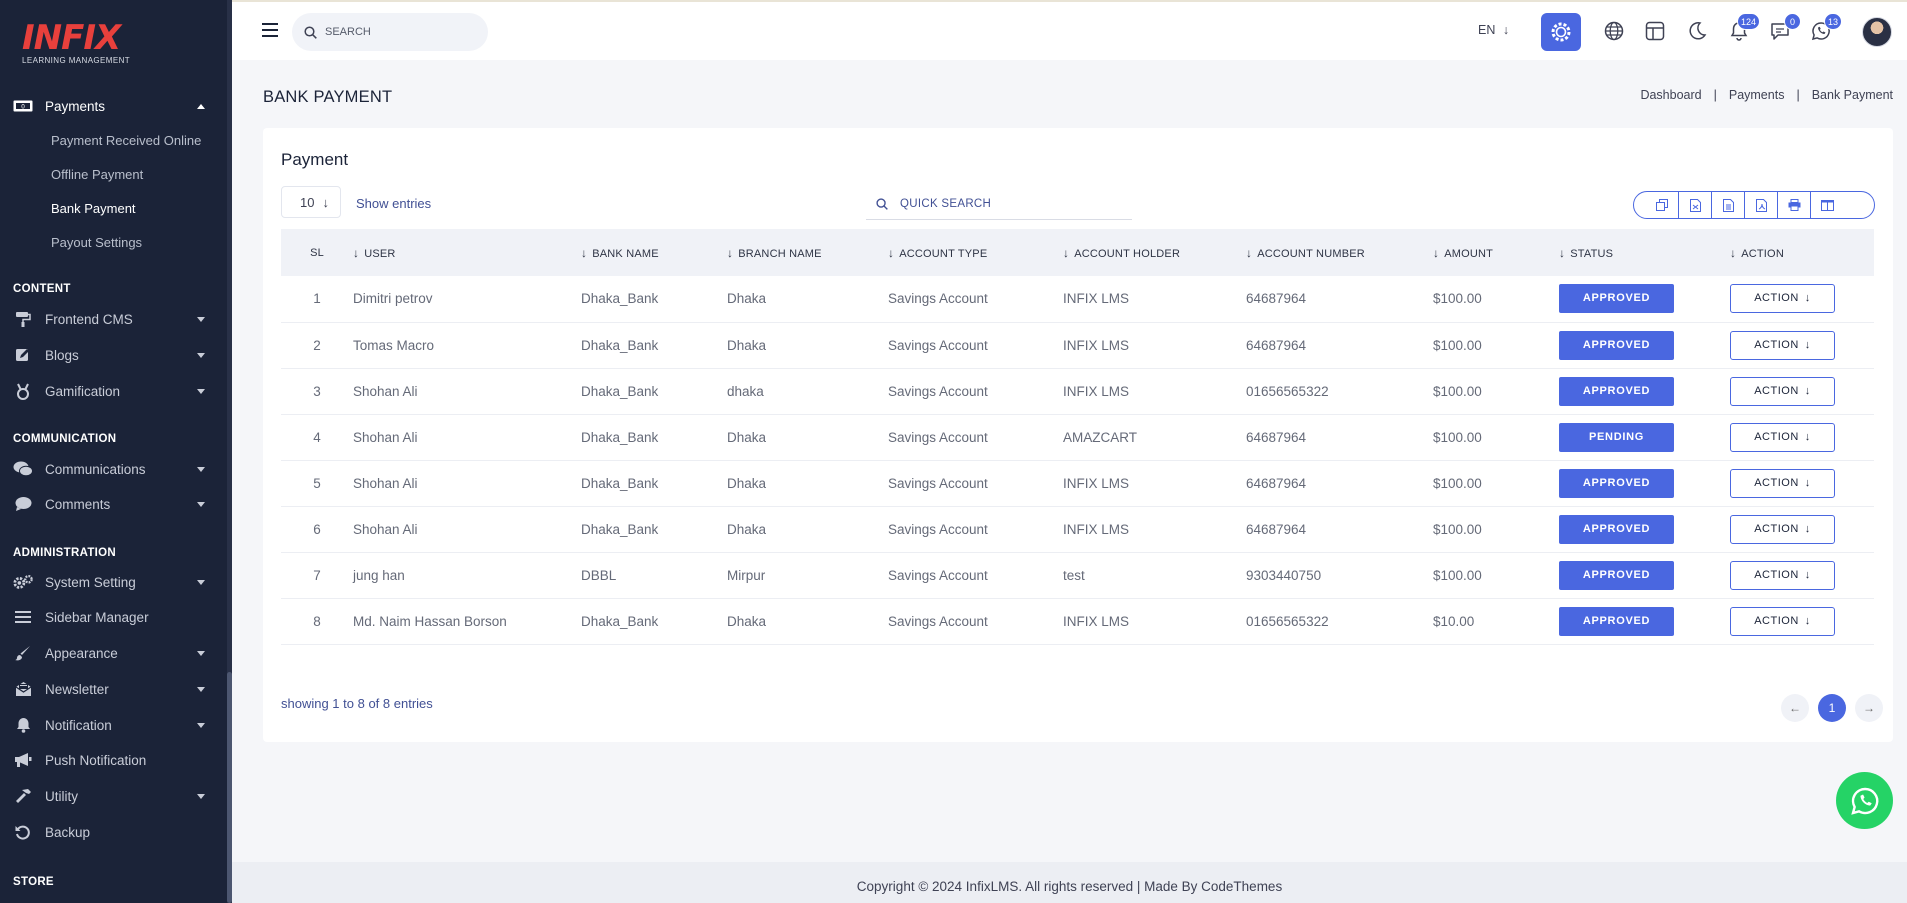 The height and width of the screenshot is (903, 1907). What do you see at coordinates (113, 725) in the screenshot?
I see `sidebar-item-notification: Notification` at bounding box center [113, 725].